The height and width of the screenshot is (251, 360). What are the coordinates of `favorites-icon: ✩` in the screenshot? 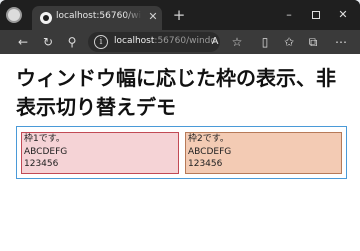 It's located at (289, 42).